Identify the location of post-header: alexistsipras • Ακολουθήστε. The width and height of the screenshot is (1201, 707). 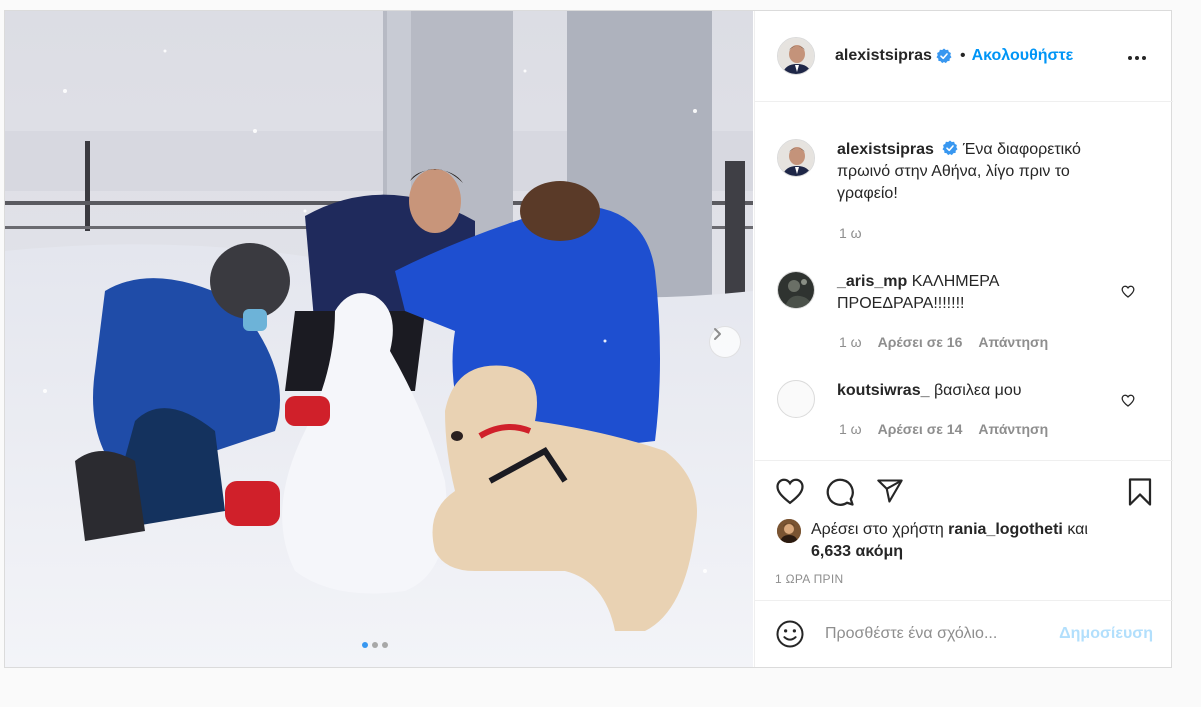
(964, 56).